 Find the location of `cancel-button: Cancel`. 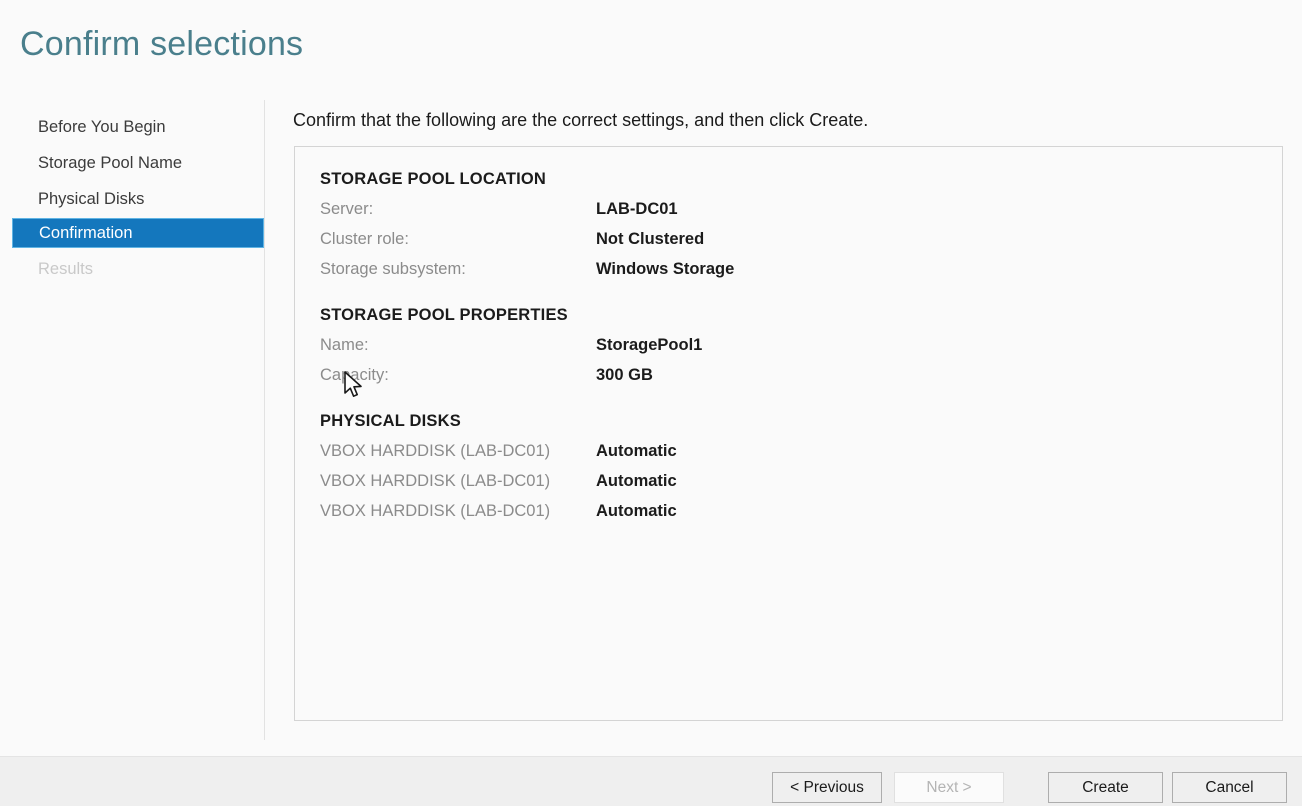

cancel-button: Cancel is located at coordinates (1229, 787).